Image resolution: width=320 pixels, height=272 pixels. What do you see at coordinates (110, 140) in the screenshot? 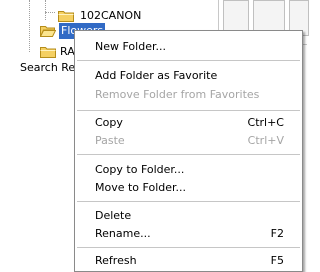
I see `menu-item-label: Paste` at bounding box center [110, 140].